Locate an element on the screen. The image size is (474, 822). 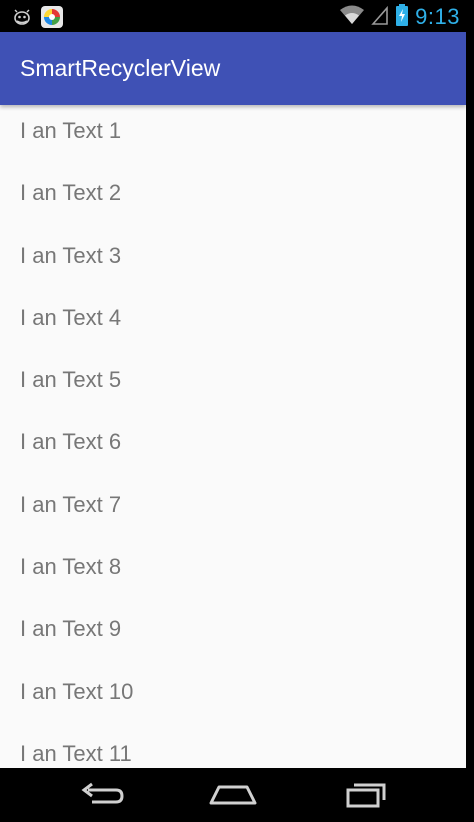
back-icon is located at coordinates (102, 797).